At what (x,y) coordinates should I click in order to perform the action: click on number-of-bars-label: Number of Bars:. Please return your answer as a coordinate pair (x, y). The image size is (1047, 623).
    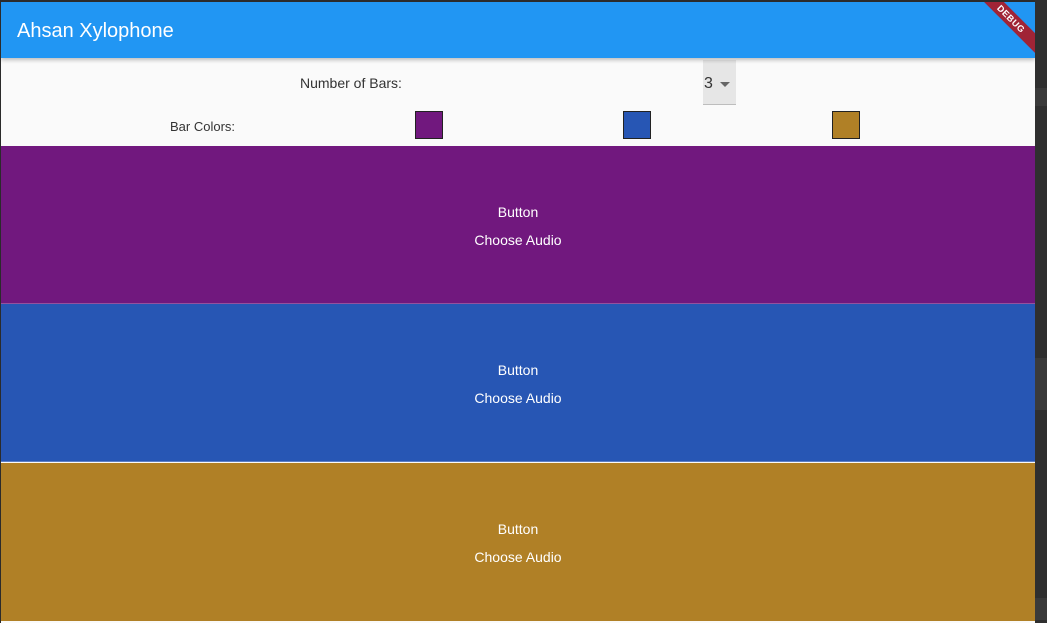
    Looking at the image, I should click on (351, 83).